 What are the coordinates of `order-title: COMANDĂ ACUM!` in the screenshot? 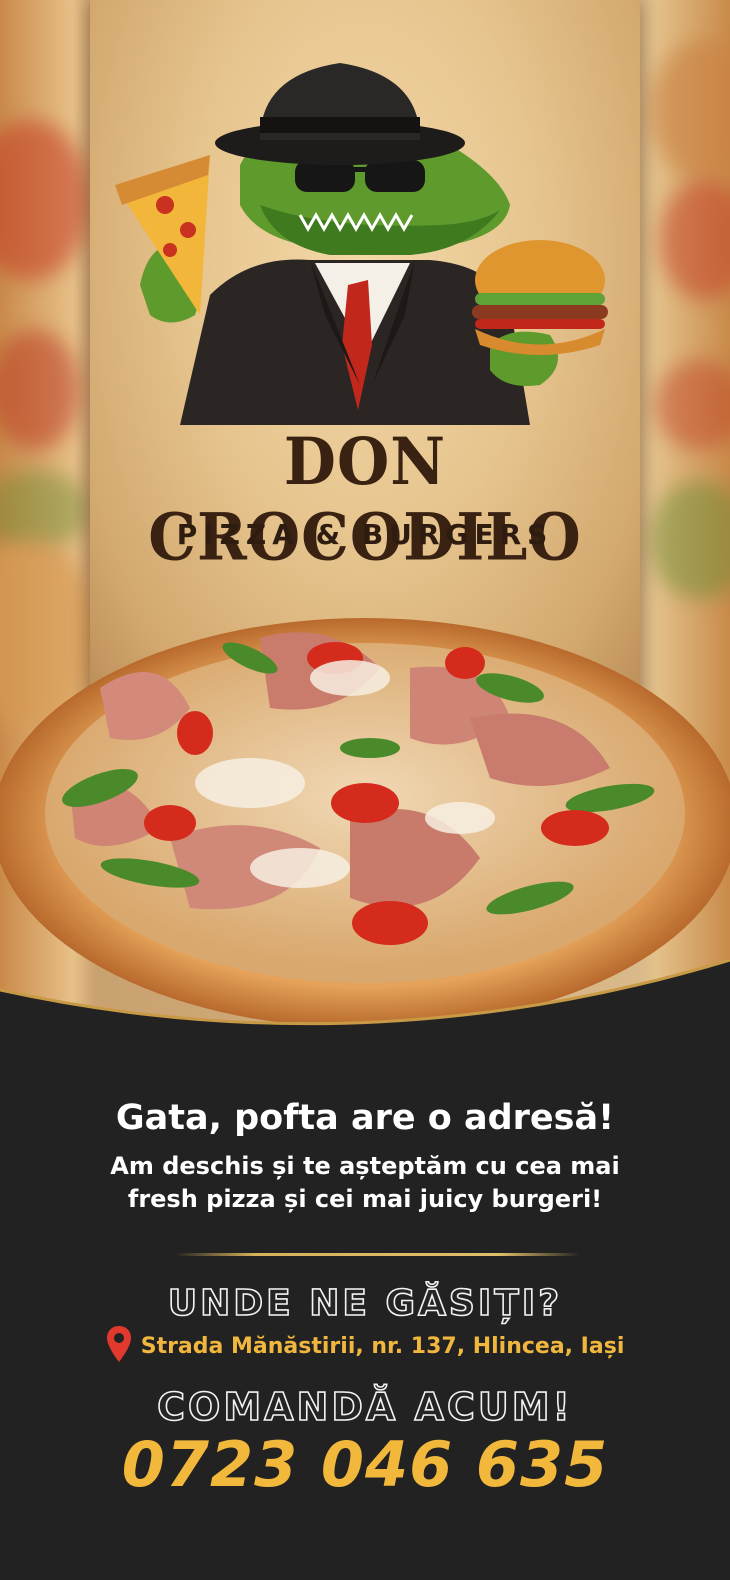 It's located at (364, 1407).